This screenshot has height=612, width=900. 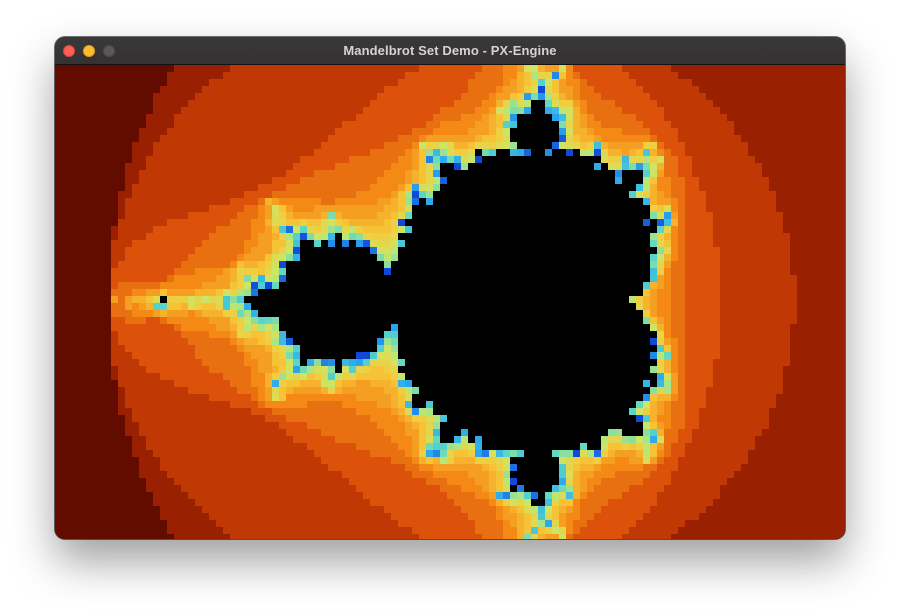 I want to click on title-bar: Mandelbrot Set Demo - PX-Engine, so click(x=450, y=51).